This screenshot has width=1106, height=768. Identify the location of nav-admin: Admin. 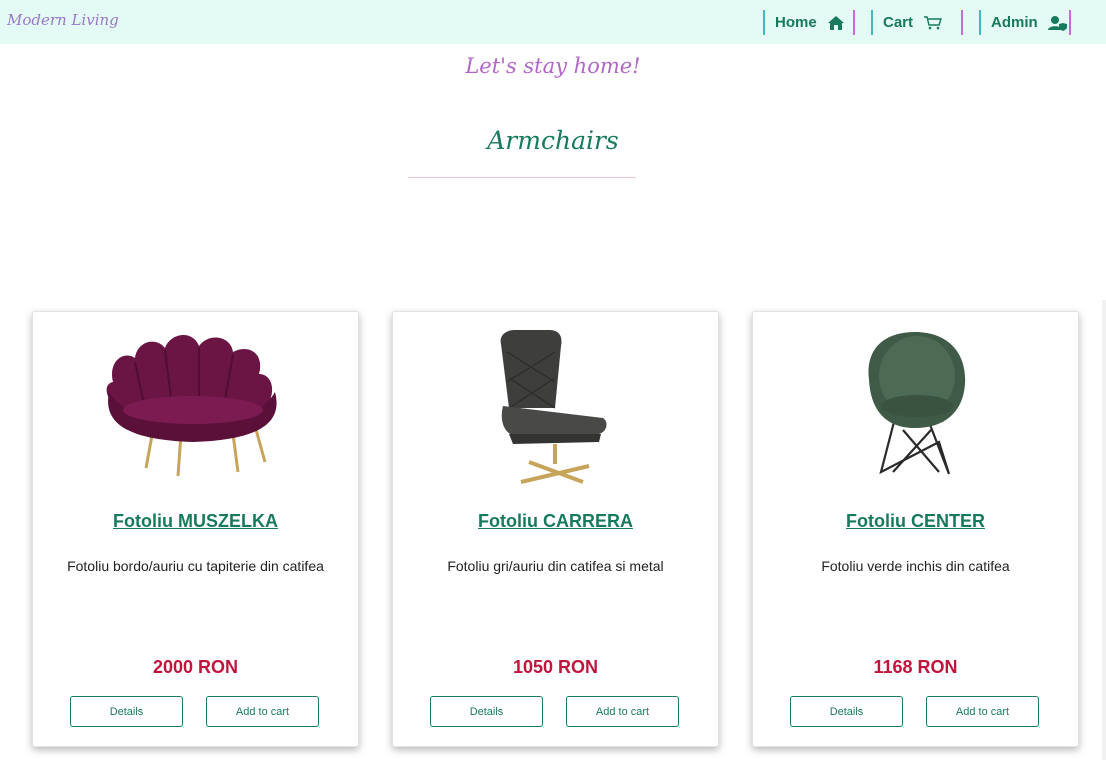
(1025, 22).